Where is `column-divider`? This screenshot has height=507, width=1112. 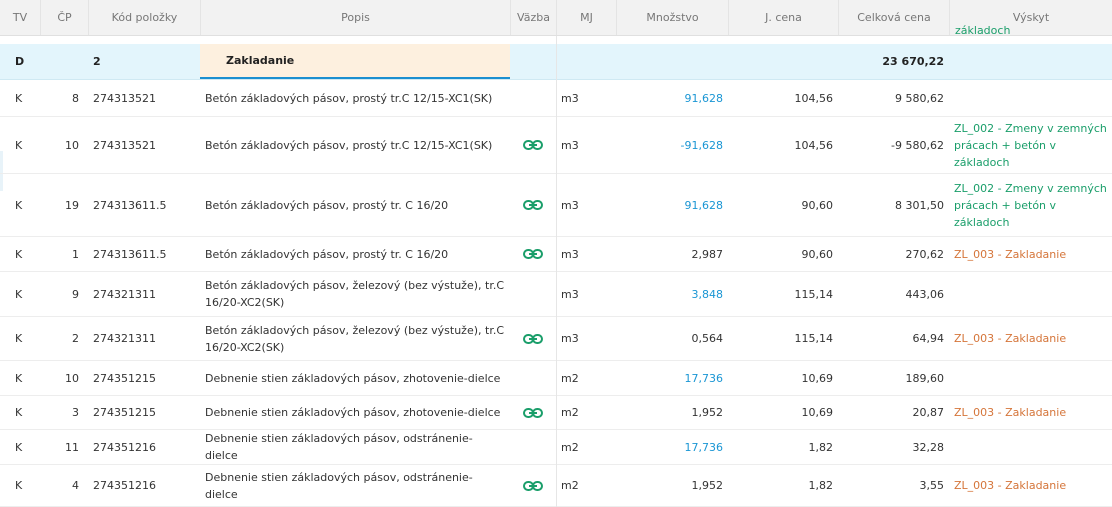 column-divider is located at coordinates (556, 271).